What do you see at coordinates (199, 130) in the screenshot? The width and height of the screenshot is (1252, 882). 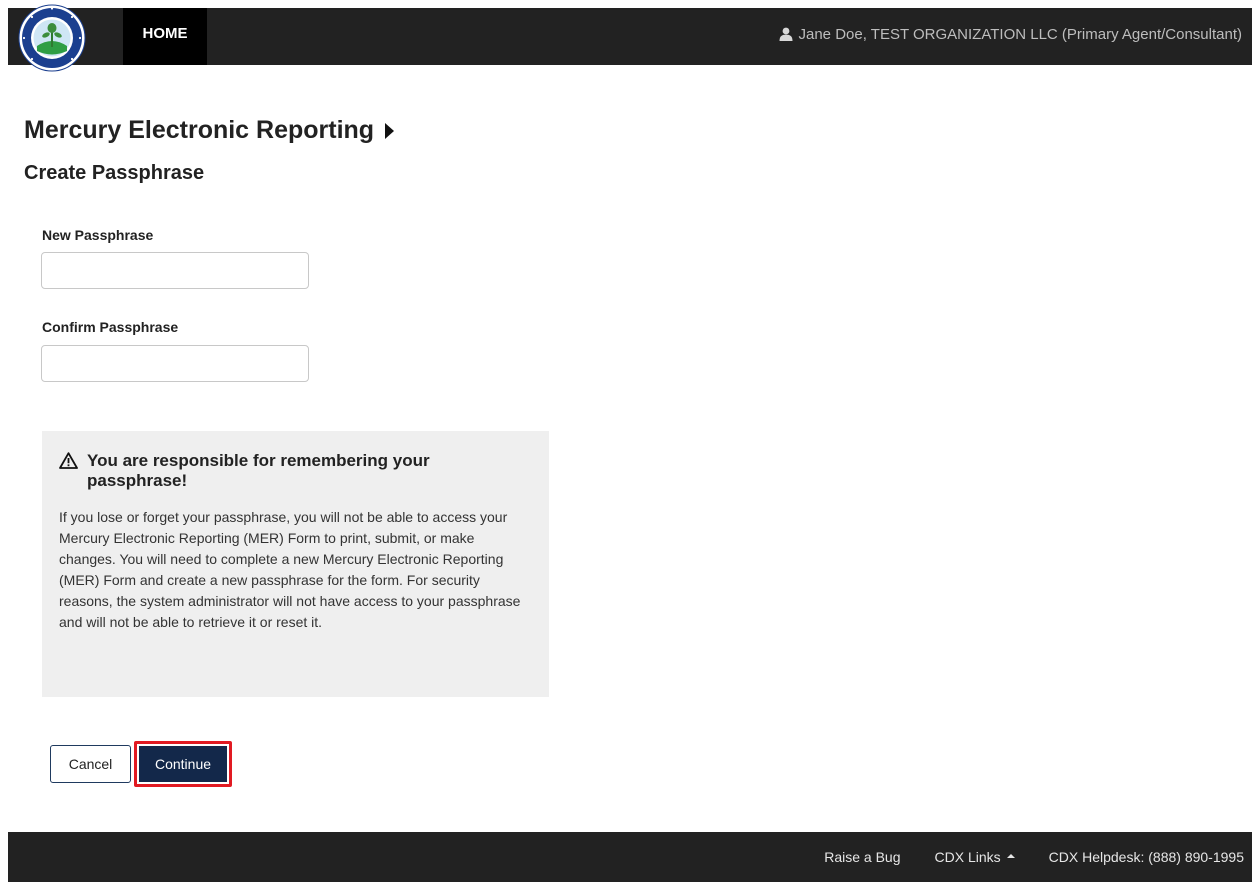 I see `app-title-text: Mercury Electronic Reporting` at bounding box center [199, 130].